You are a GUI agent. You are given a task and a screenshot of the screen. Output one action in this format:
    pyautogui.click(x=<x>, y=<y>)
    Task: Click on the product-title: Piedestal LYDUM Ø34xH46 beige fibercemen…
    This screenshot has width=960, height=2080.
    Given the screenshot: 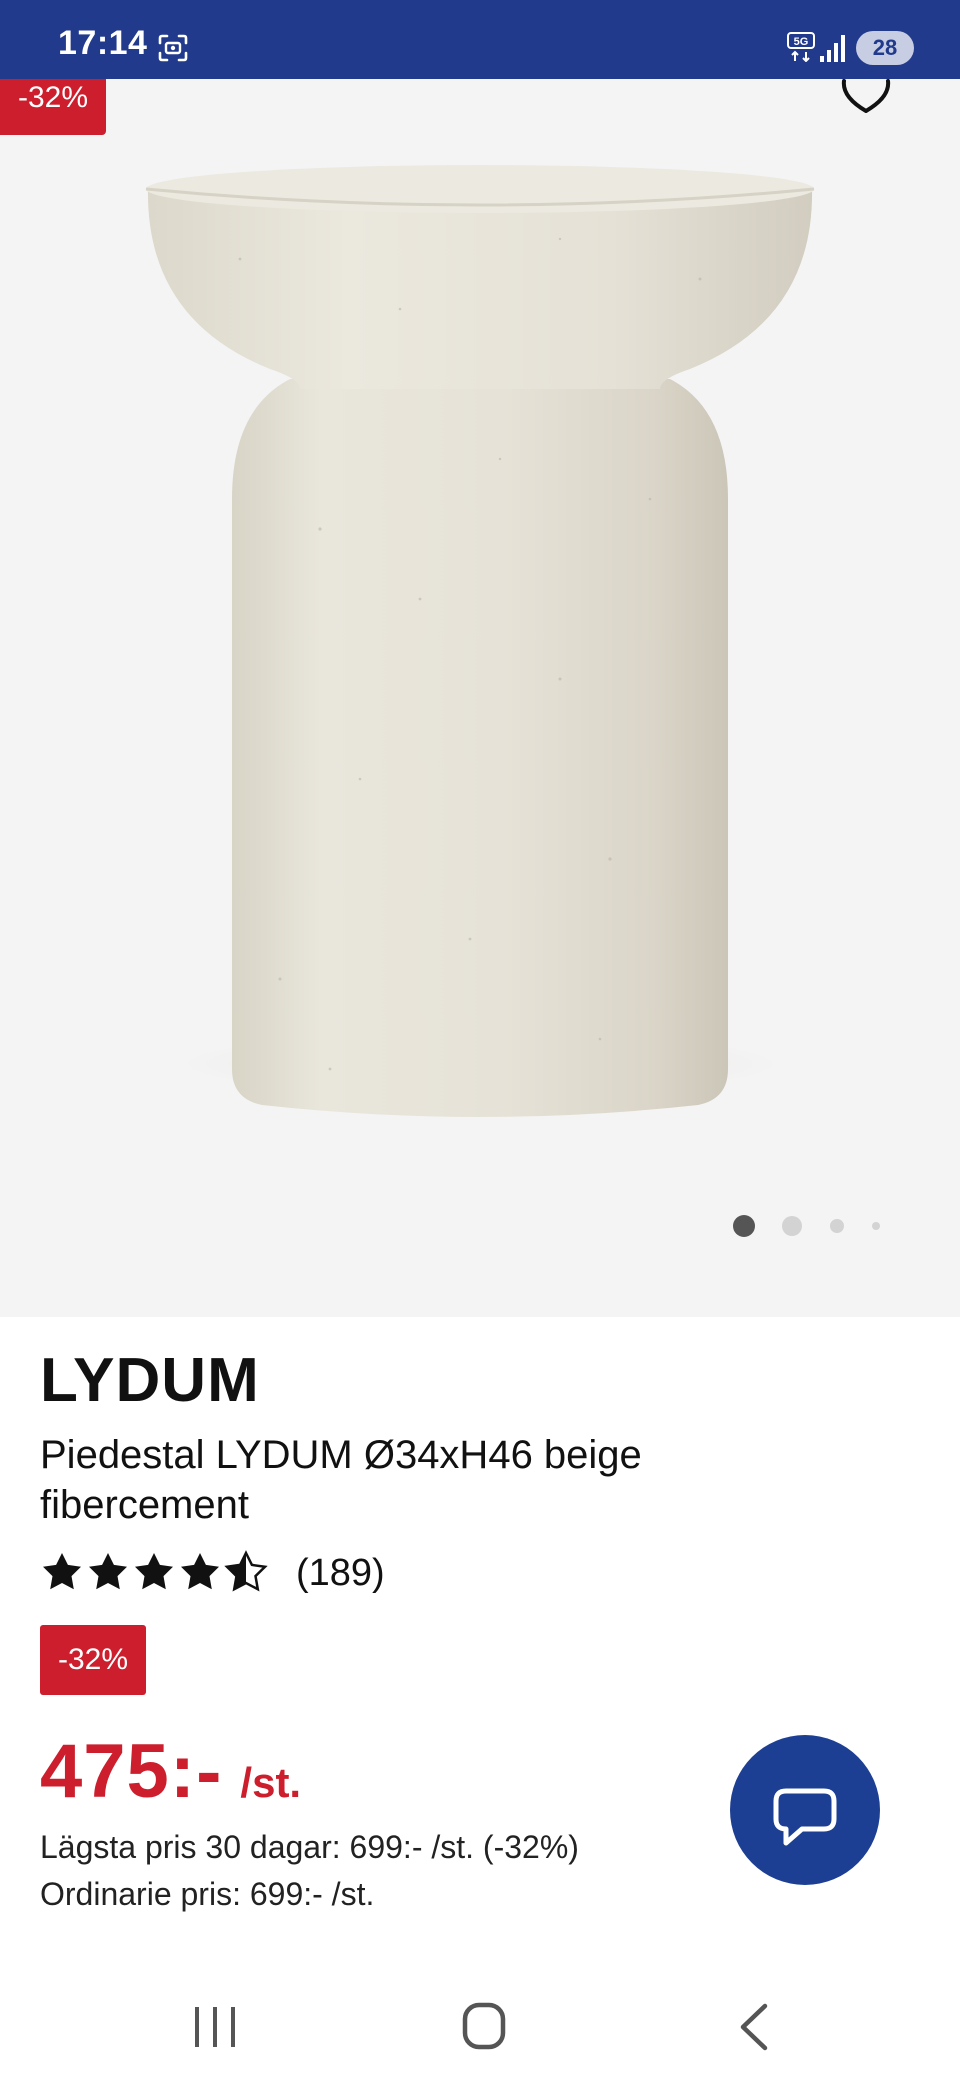 What is the action you would take?
    pyautogui.click(x=341, y=1480)
    